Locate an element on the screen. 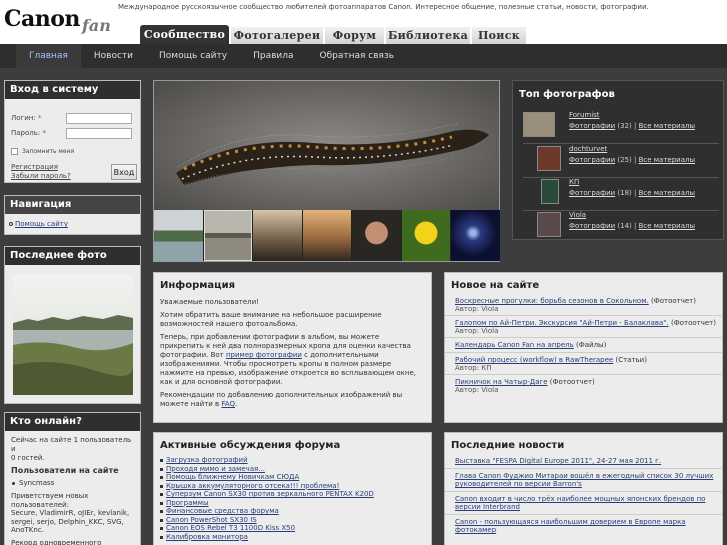  remember-checkbox is located at coordinates (14, 151).